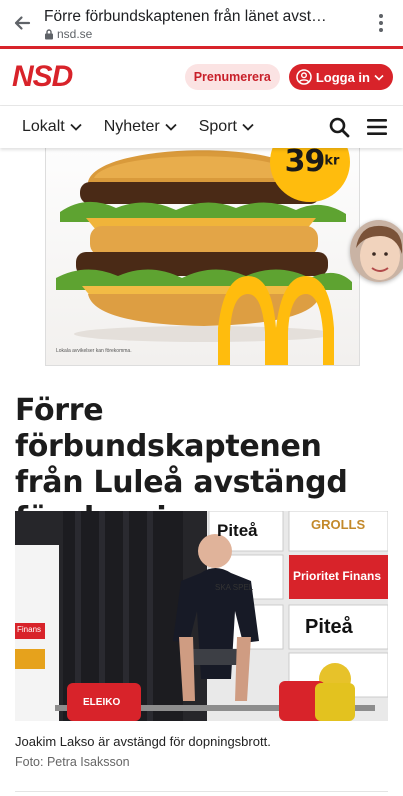 The width and height of the screenshot is (403, 796). I want to click on nav-item-nyheter: Nyheter, so click(140, 127).